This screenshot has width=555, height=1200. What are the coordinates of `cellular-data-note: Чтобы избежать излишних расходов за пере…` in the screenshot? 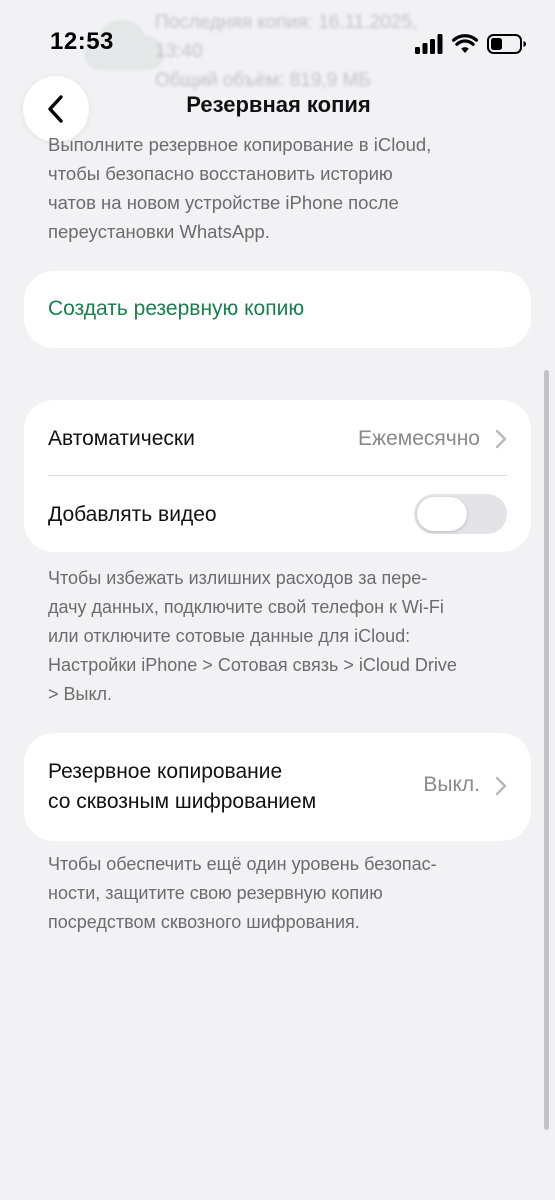 It's located at (279, 636).